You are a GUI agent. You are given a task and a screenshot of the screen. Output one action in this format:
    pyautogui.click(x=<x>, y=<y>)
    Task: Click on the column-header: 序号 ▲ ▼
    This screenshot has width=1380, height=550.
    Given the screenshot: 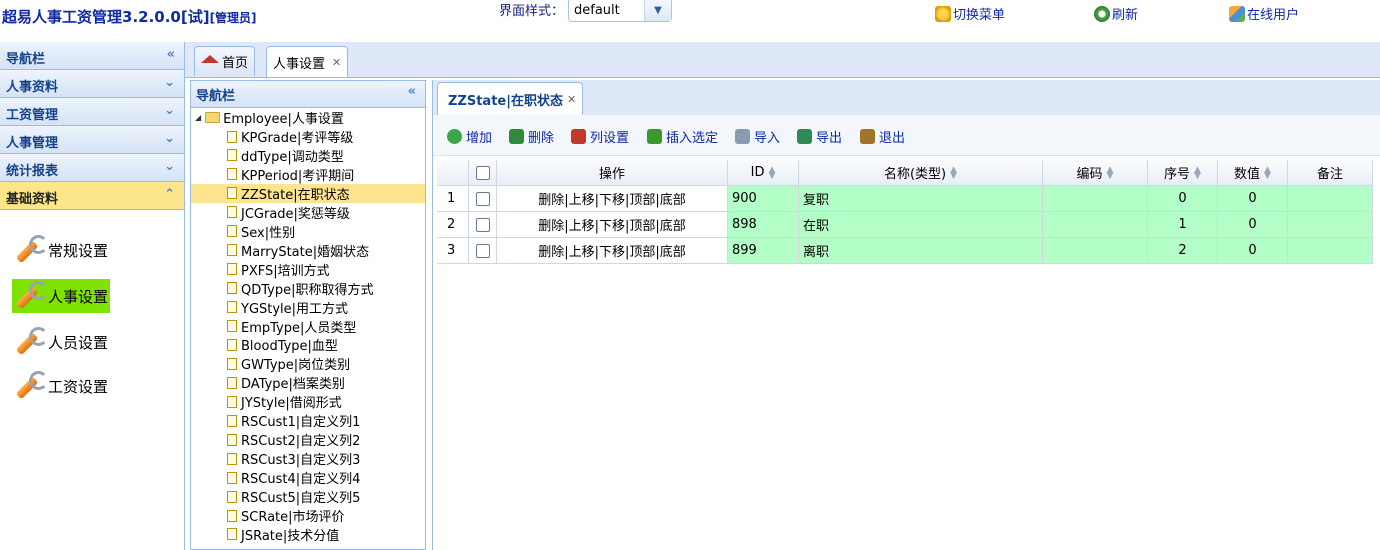 What is the action you would take?
    pyautogui.click(x=1183, y=173)
    